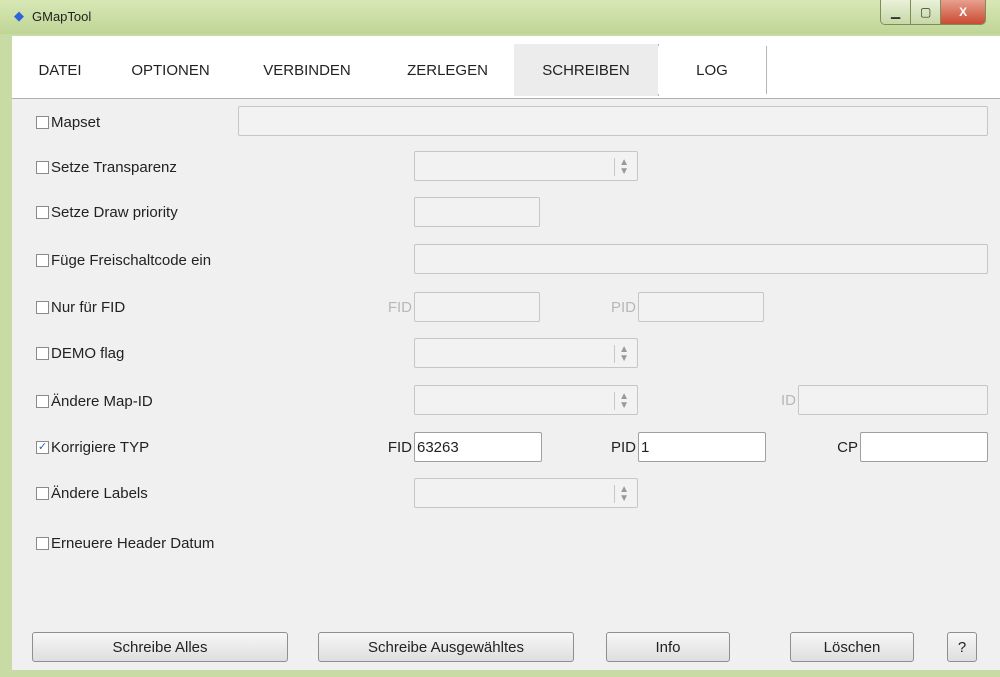 The width and height of the screenshot is (1000, 677). I want to click on map-id-id-input, so click(893, 400).